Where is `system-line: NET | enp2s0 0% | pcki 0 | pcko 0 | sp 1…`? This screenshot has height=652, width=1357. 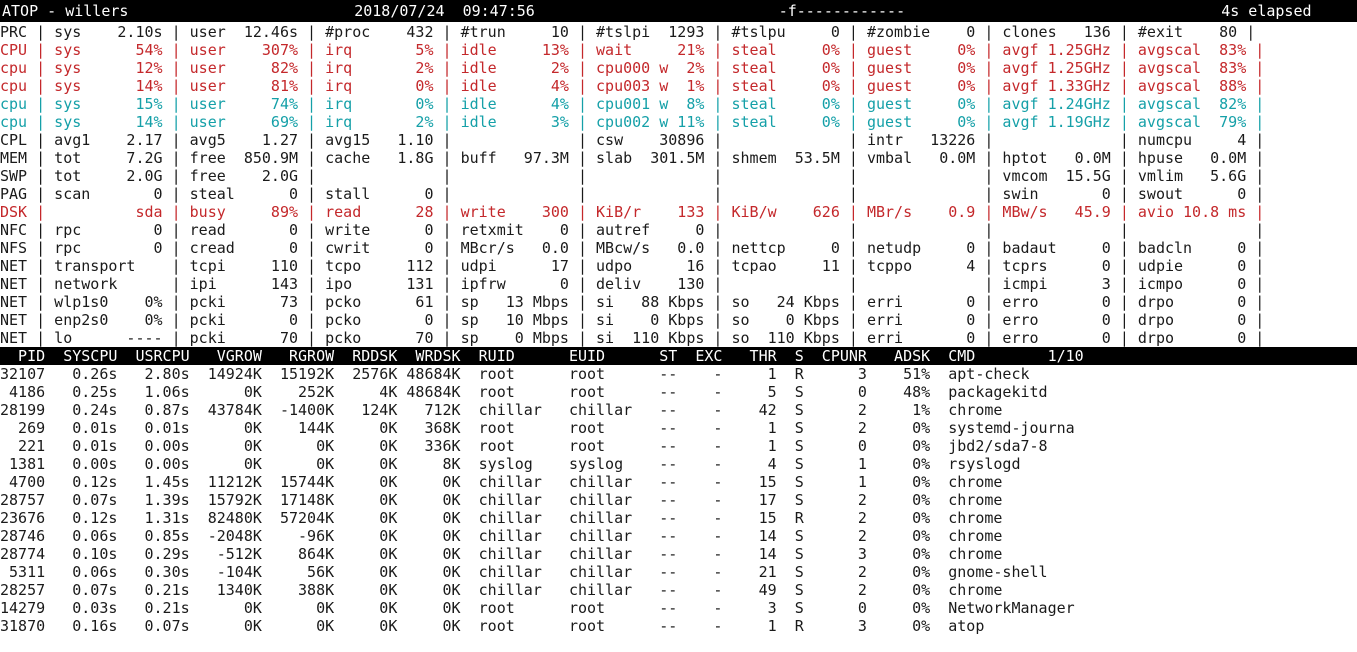 system-line: NET | enp2s0 0% | pcki 0 | pcko 0 | sp 1… is located at coordinates (632, 320).